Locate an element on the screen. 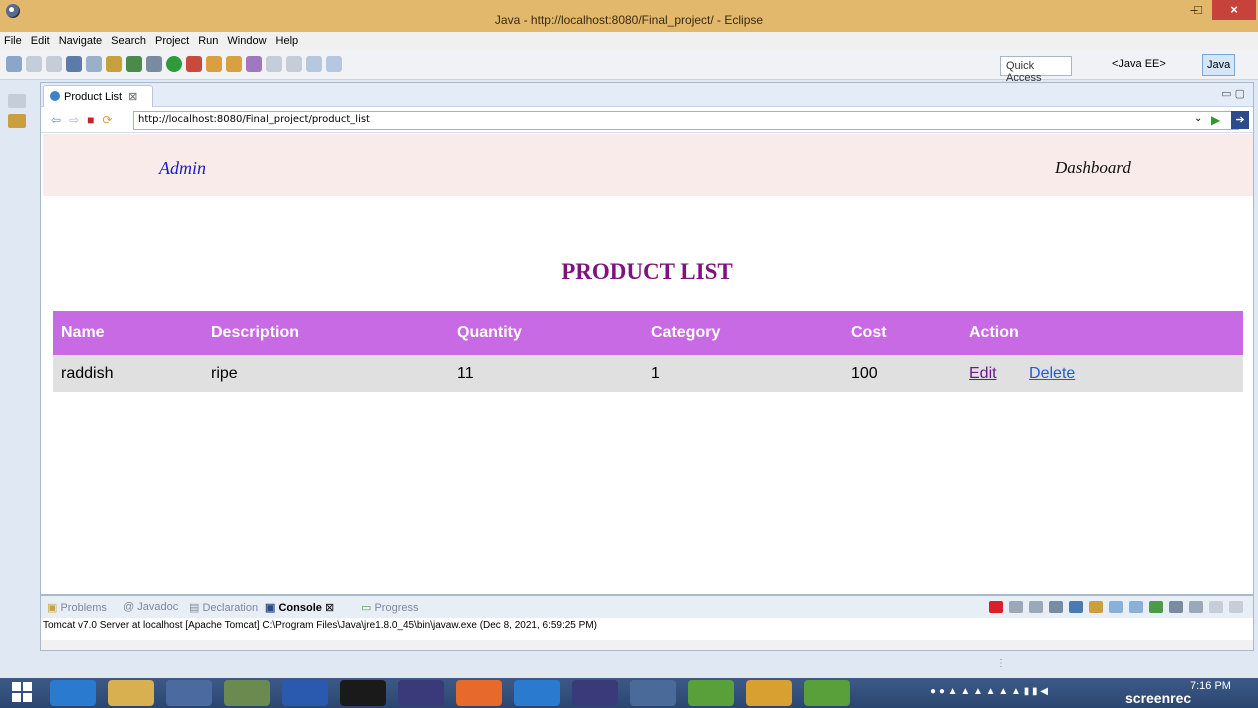 The image size is (1258, 708). back-icon is located at coordinates (314, 64).